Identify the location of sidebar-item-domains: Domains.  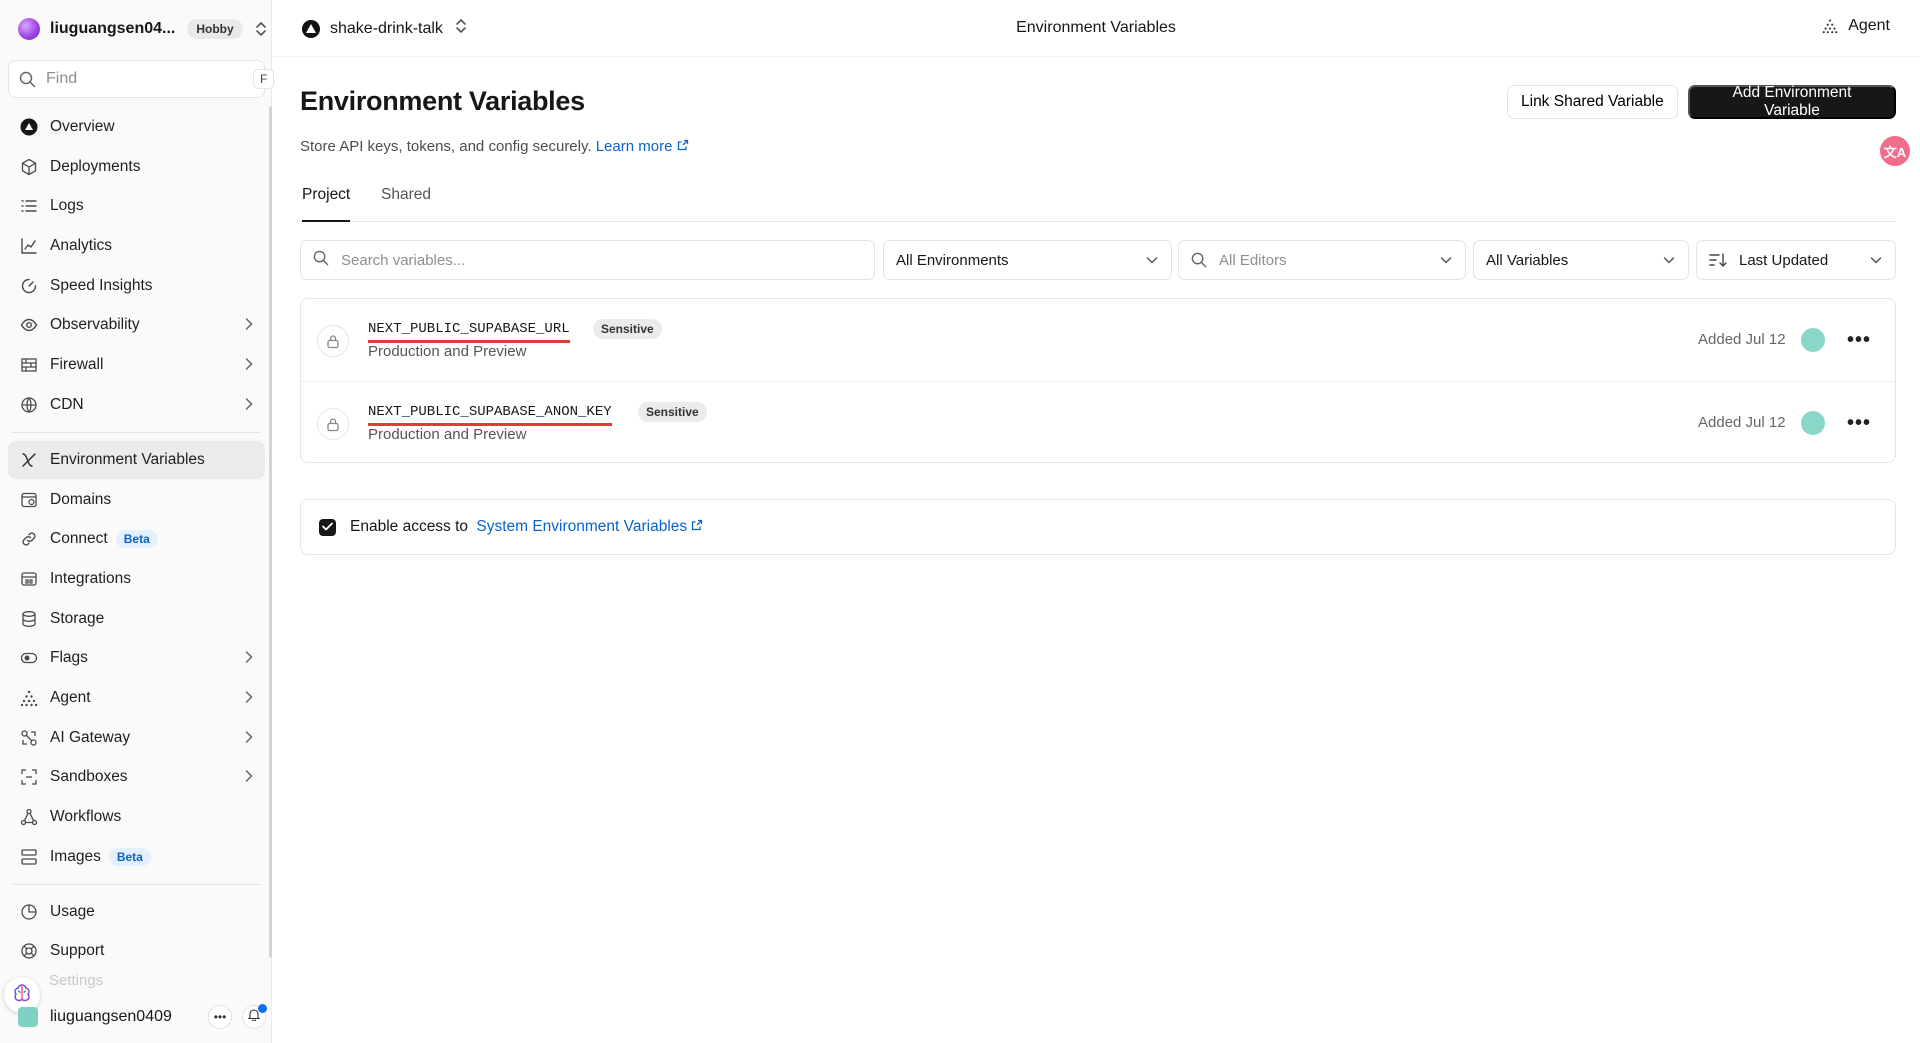
(136, 500).